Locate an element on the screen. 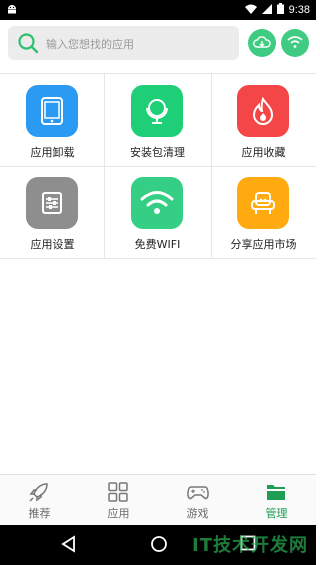 This screenshot has height=565, width=320. armchair-icon is located at coordinates (263, 203).